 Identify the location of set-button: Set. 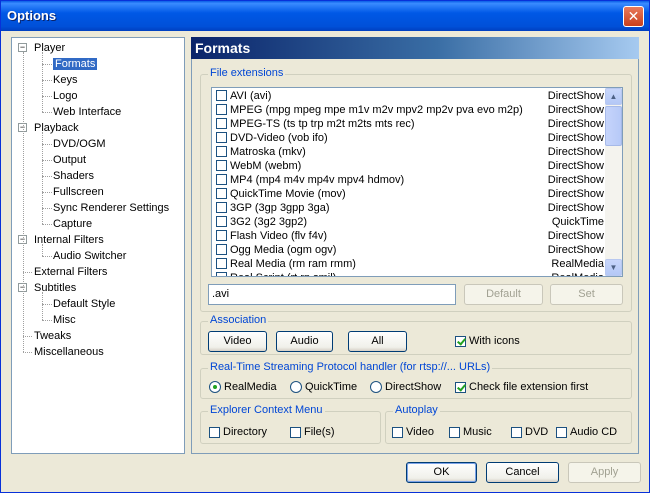
(586, 294).